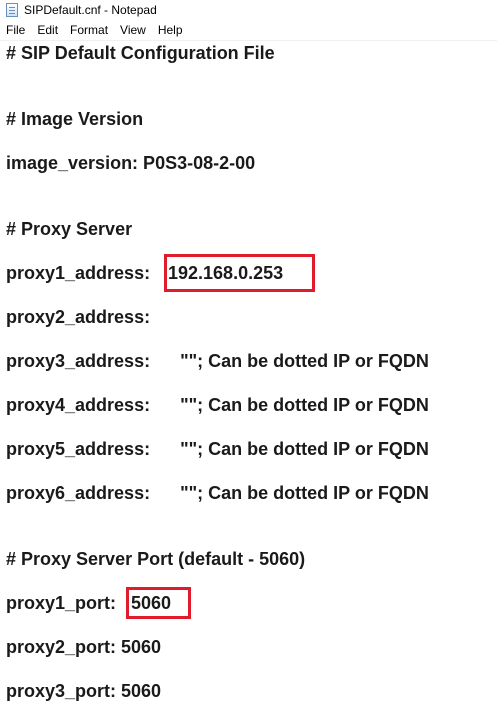 This screenshot has height=702, width=497. What do you see at coordinates (90, 10) in the screenshot?
I see `window-title: SIPDefault.cnf - Notepad` at bounding box center [90, 10].